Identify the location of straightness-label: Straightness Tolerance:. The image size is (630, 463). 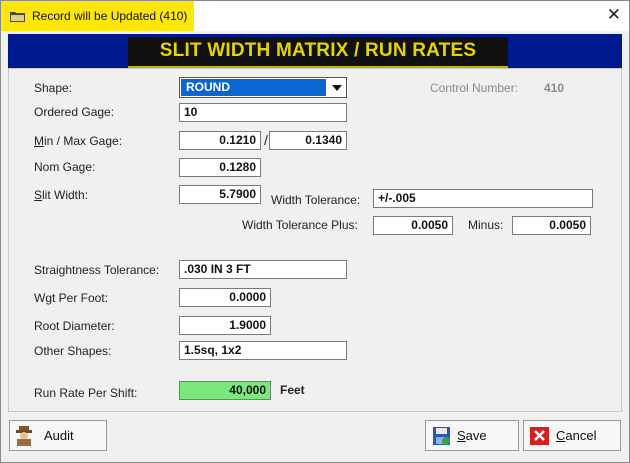
(97, 270).